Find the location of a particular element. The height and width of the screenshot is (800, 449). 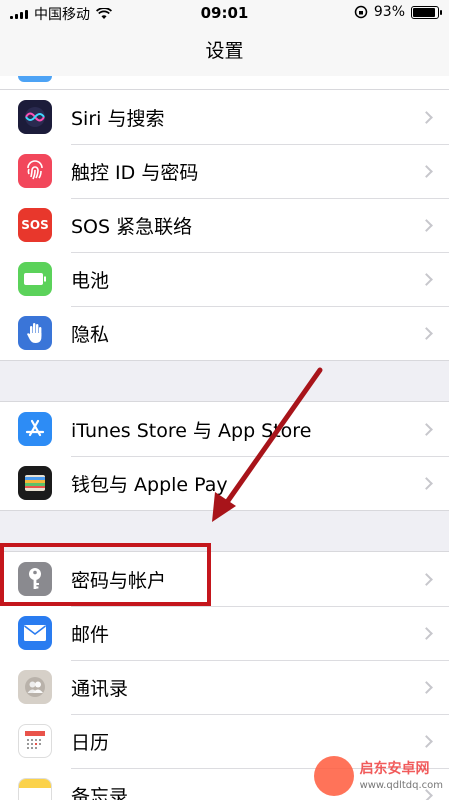

contacts-icon is located at coordinates (35, 687).